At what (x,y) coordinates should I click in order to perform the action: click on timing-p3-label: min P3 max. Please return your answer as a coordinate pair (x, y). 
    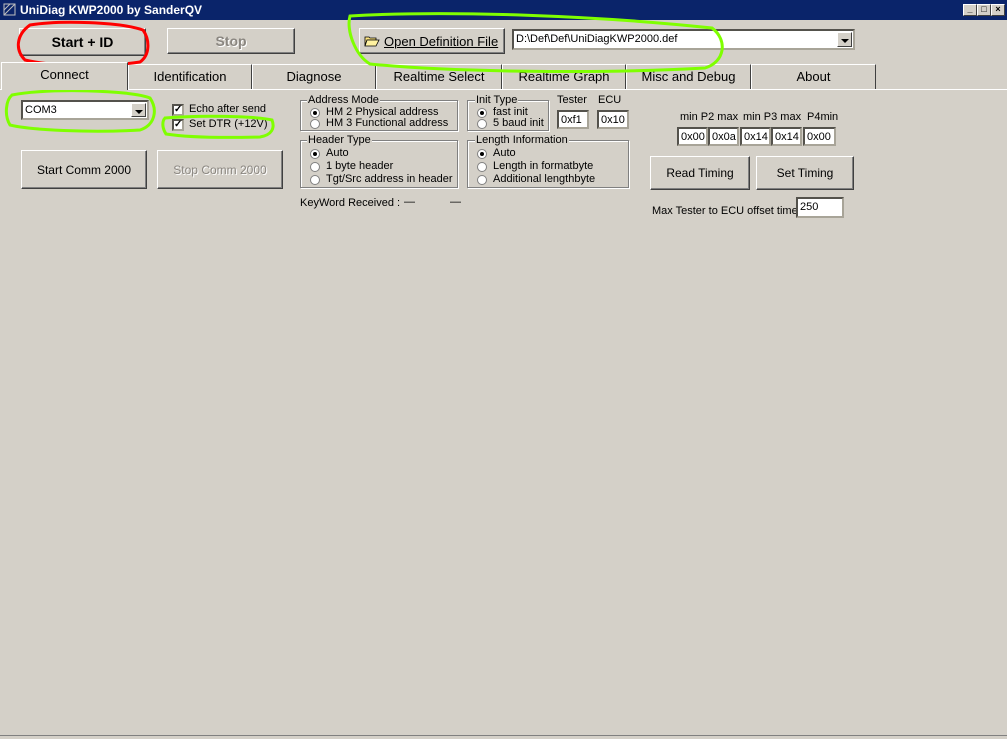
    Looking at the image, I should click on (772, 117).